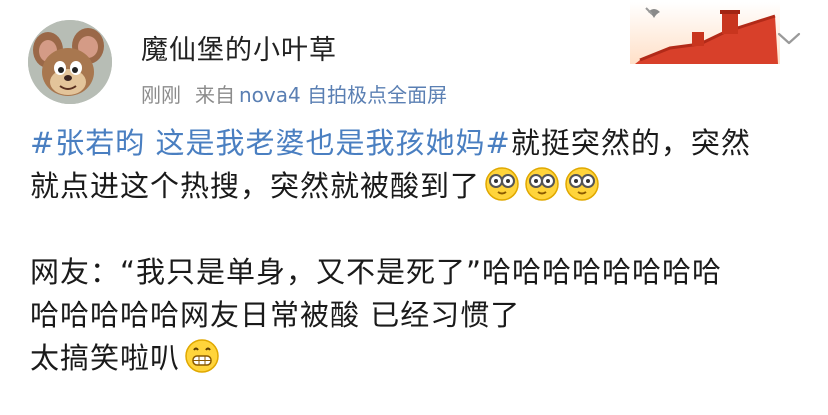 The image size is (828, 415). What do you see at coordinates (161, 95) in the screenshot?
I see `post-time: 刚刚` at bounding box center [161, 95].